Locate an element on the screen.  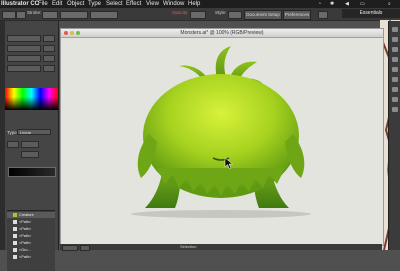
gradient-type-select: Linear is located at coordinates (34, 132).